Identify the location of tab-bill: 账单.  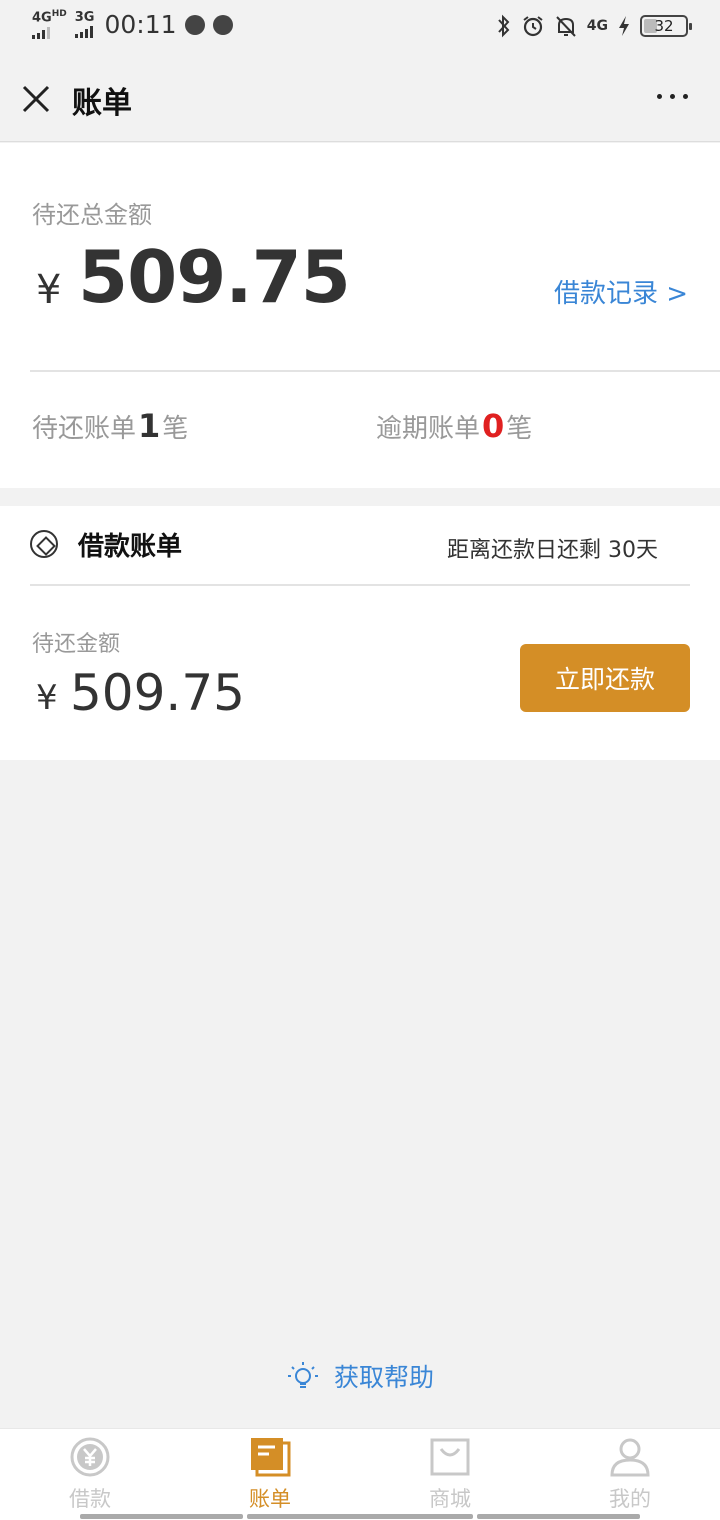
(270, 1475).